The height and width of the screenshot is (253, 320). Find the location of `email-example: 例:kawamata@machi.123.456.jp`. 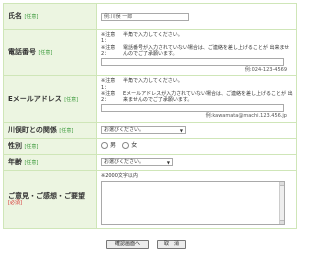

email-example: 例:kawamata@machi.123.456.jp is located at coordinates (246, 116).